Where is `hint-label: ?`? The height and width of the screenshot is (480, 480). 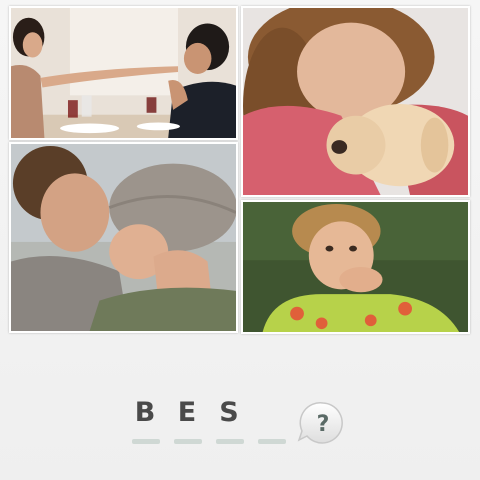
hint-label: ? is located at coordinates (323, 424).